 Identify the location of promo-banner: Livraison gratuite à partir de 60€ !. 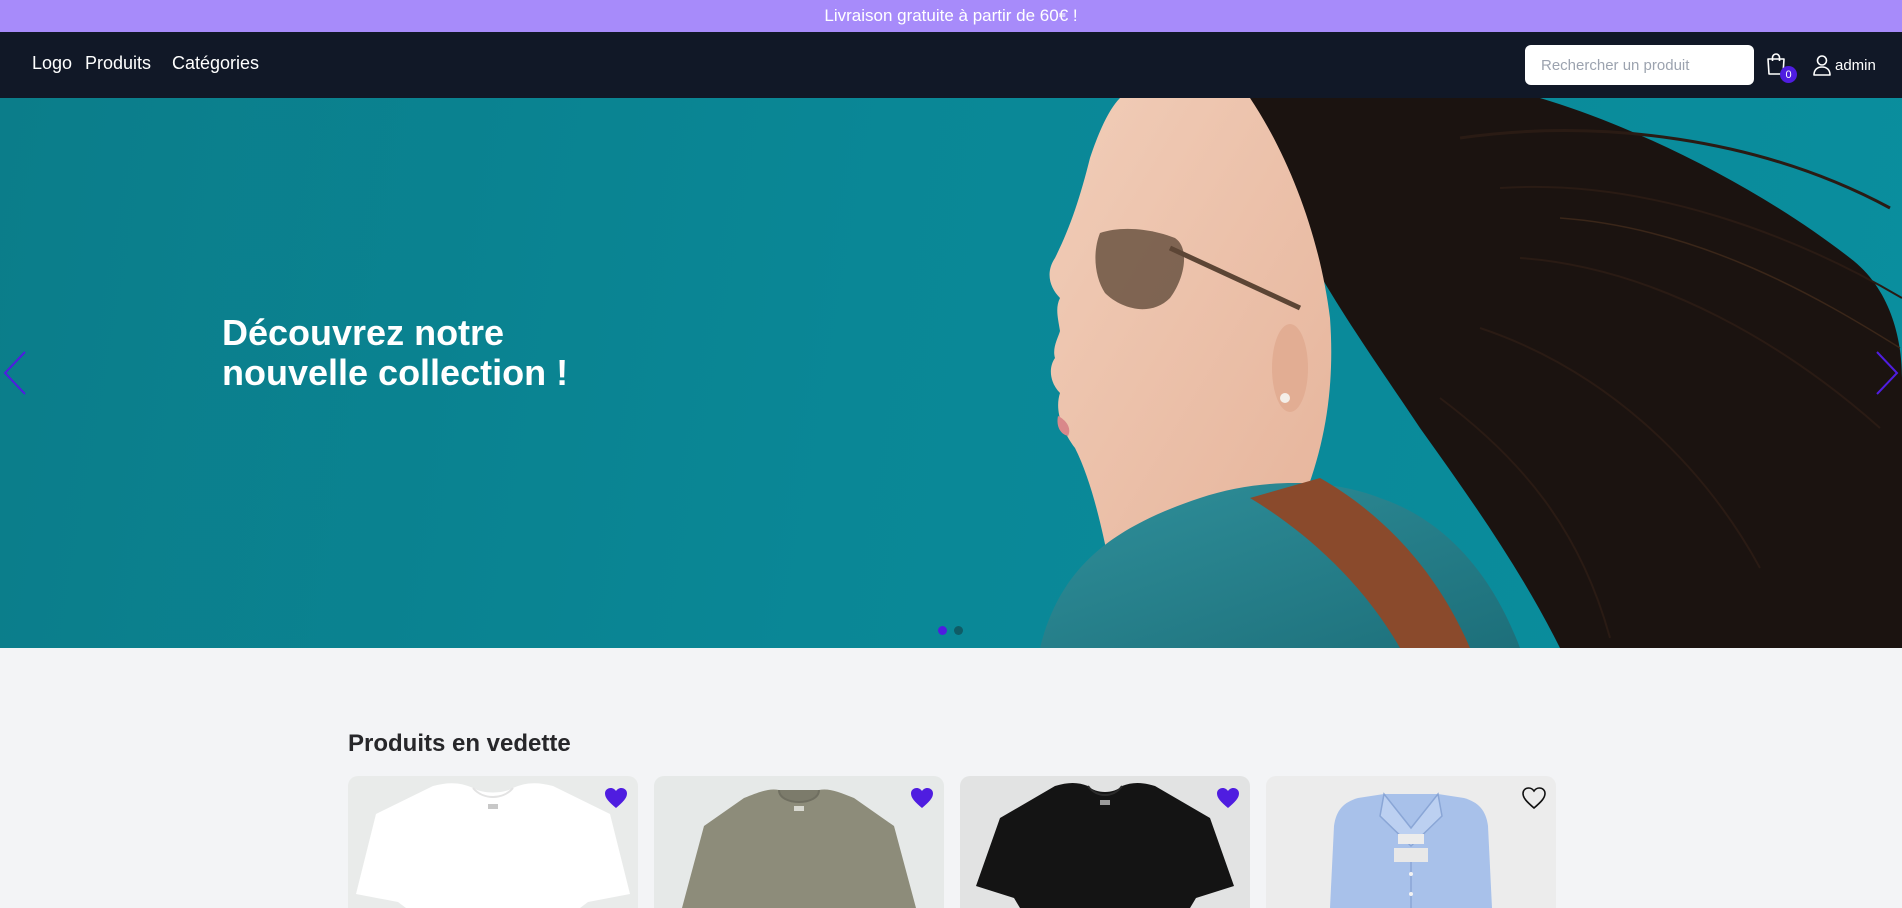
(951, 16).